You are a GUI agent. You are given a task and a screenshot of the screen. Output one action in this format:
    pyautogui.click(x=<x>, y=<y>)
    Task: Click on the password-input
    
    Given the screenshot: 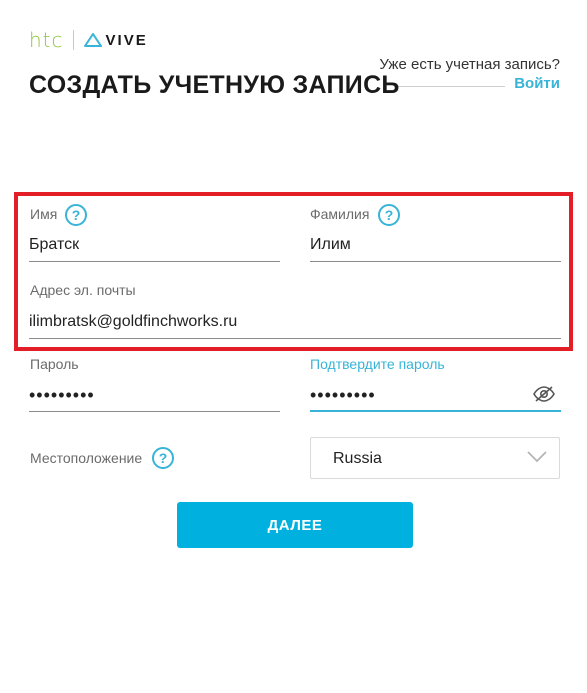 What is the action you would take?
    pyautogui.click(x=154, y=395)
    